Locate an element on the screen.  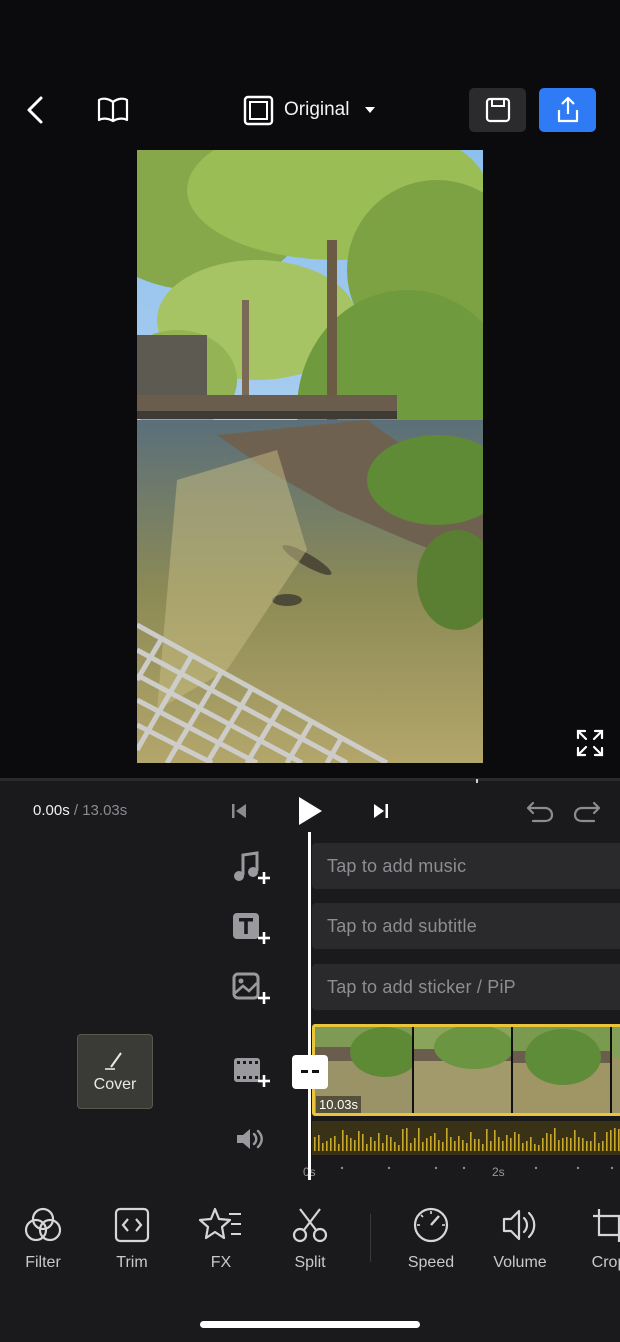
undo-button is located at coordinates (540, 811).